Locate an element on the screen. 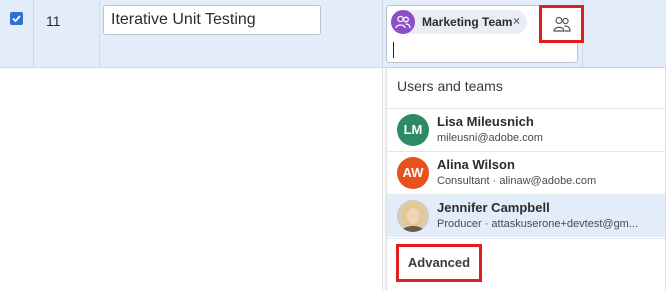  user-option-lisa-mileusnich: LM Lisa Mileusnich mileusni@adobe.com is located at coordinates (526, 130).